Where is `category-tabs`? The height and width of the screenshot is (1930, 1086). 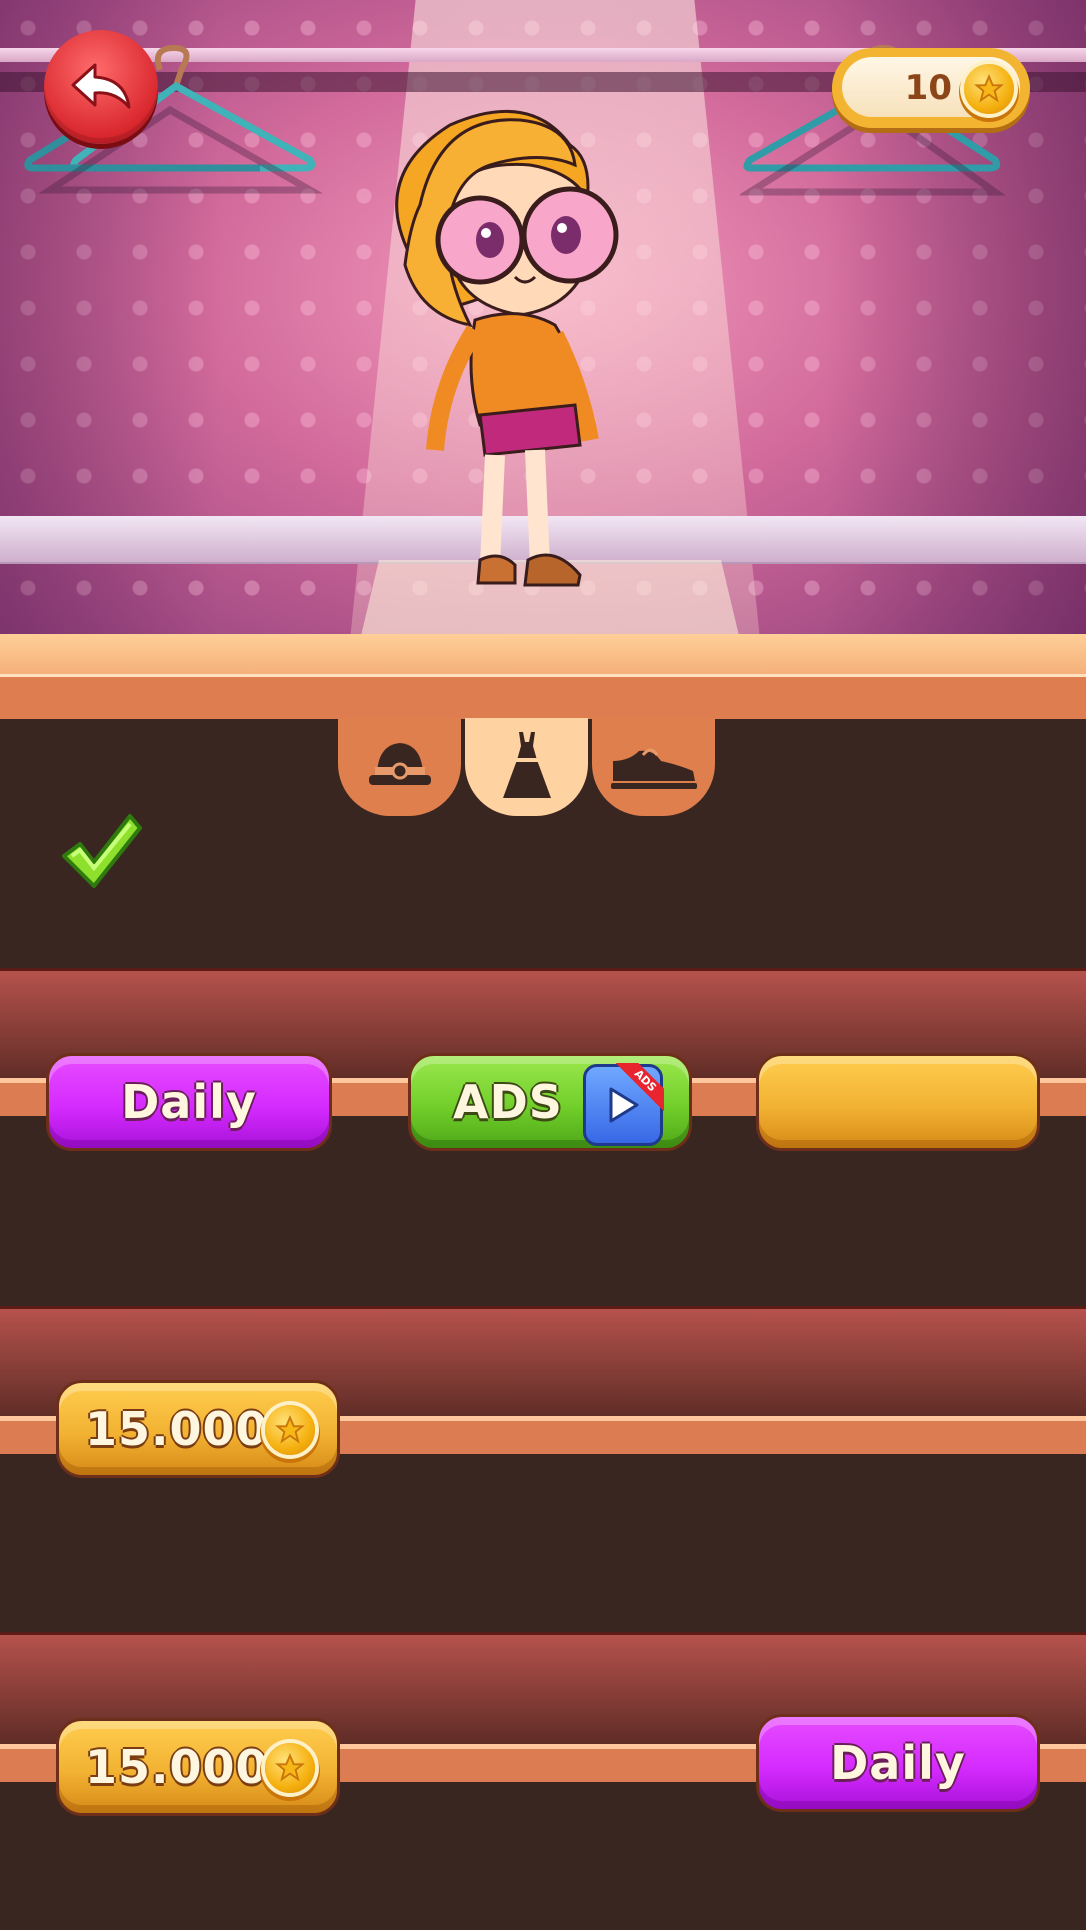
category-tabs is located at coordinates (527, 767).